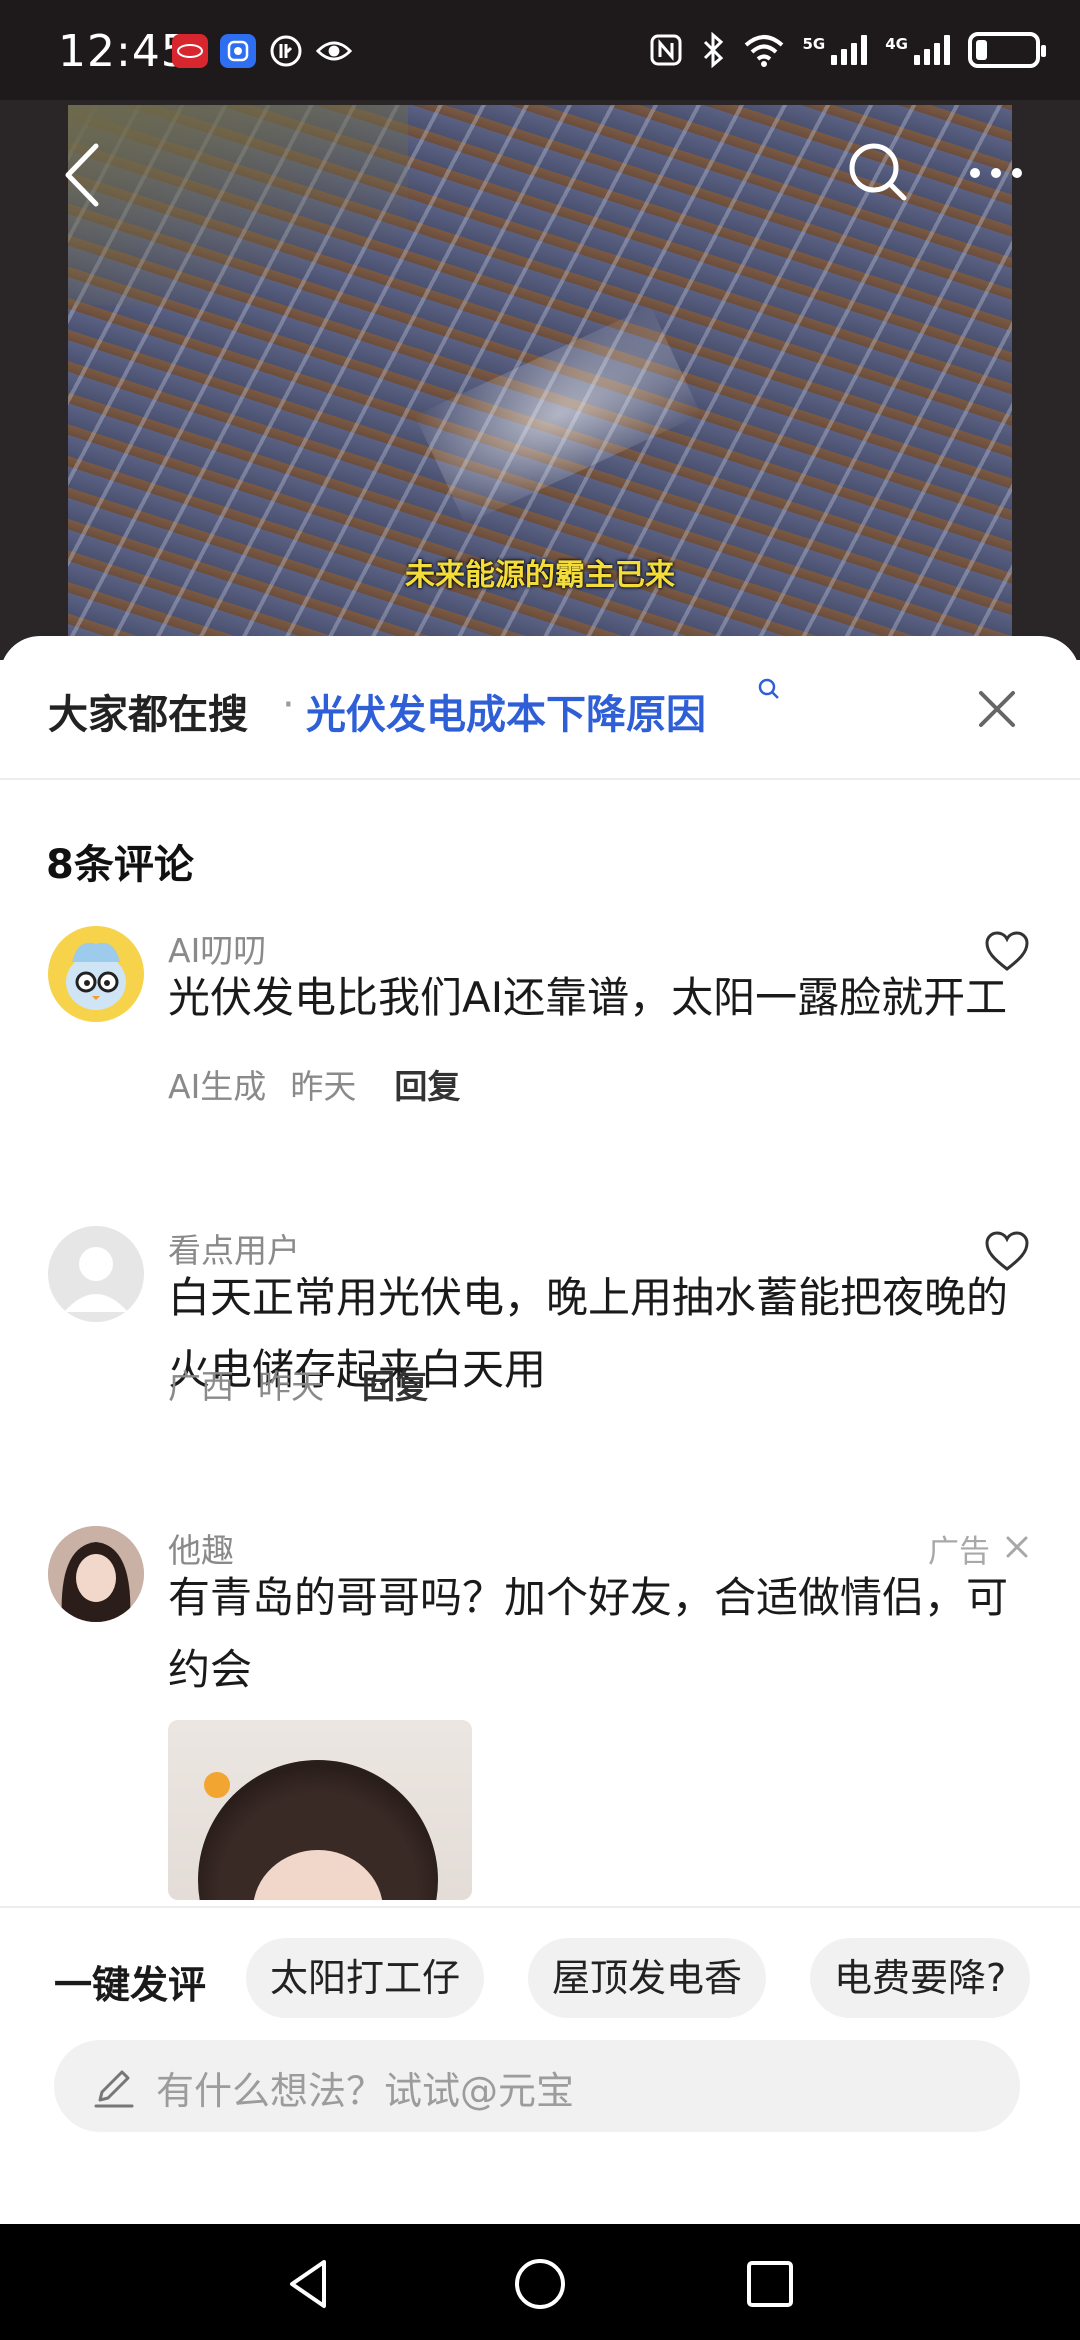  What do you see at coordinates (334, 51) in the screenshot?
I see `eye-icon` at bounding box center [334, 51].